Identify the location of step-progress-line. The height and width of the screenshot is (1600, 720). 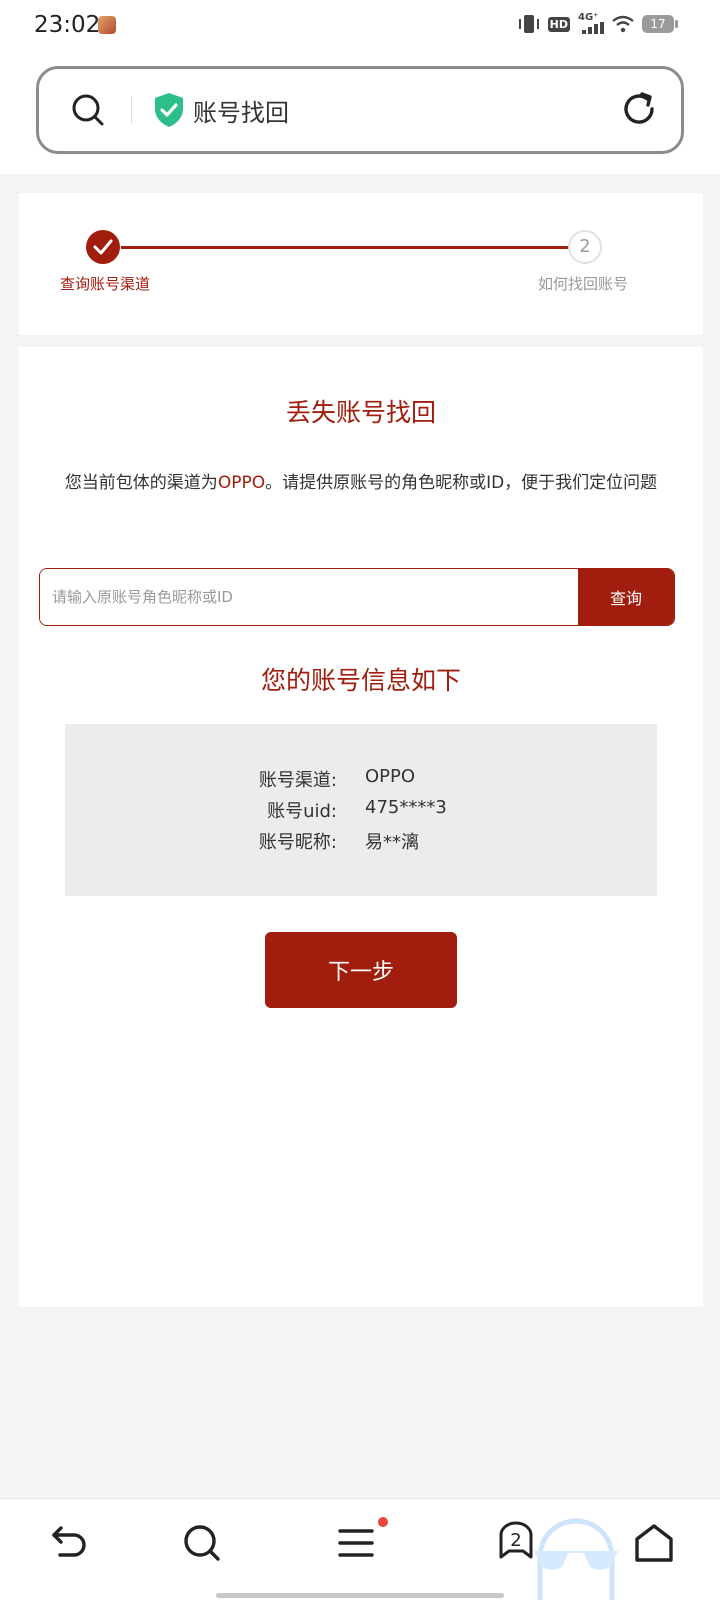
(355, 247).